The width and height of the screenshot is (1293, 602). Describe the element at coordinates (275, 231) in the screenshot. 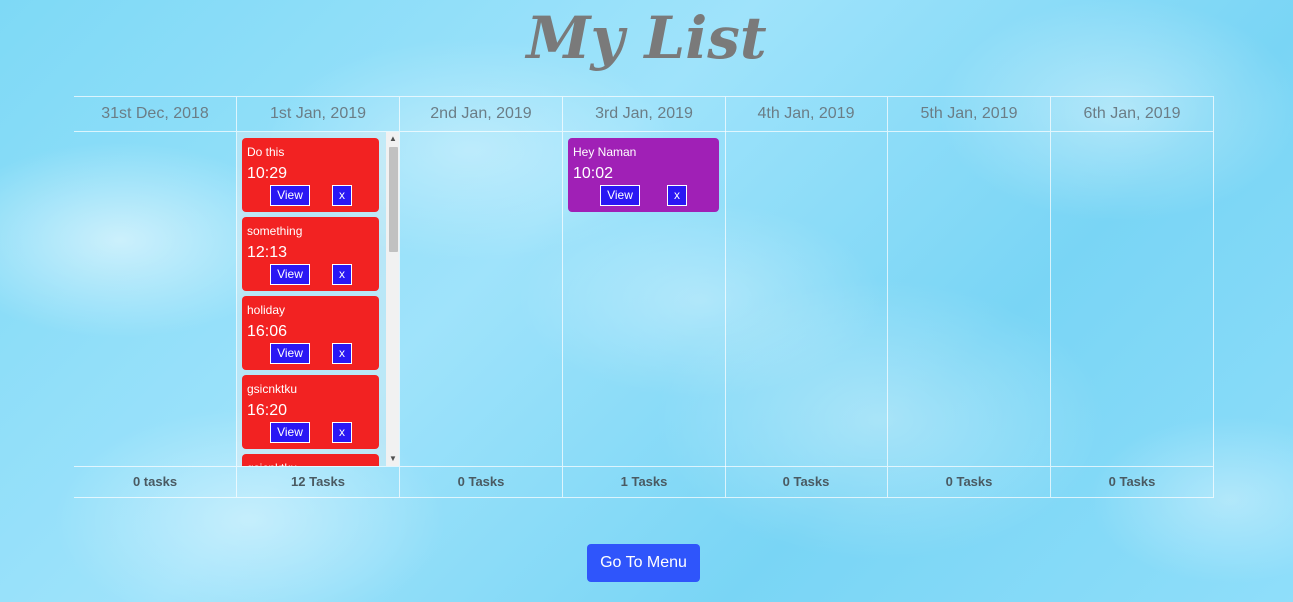

I see `task-name: something` at that location.